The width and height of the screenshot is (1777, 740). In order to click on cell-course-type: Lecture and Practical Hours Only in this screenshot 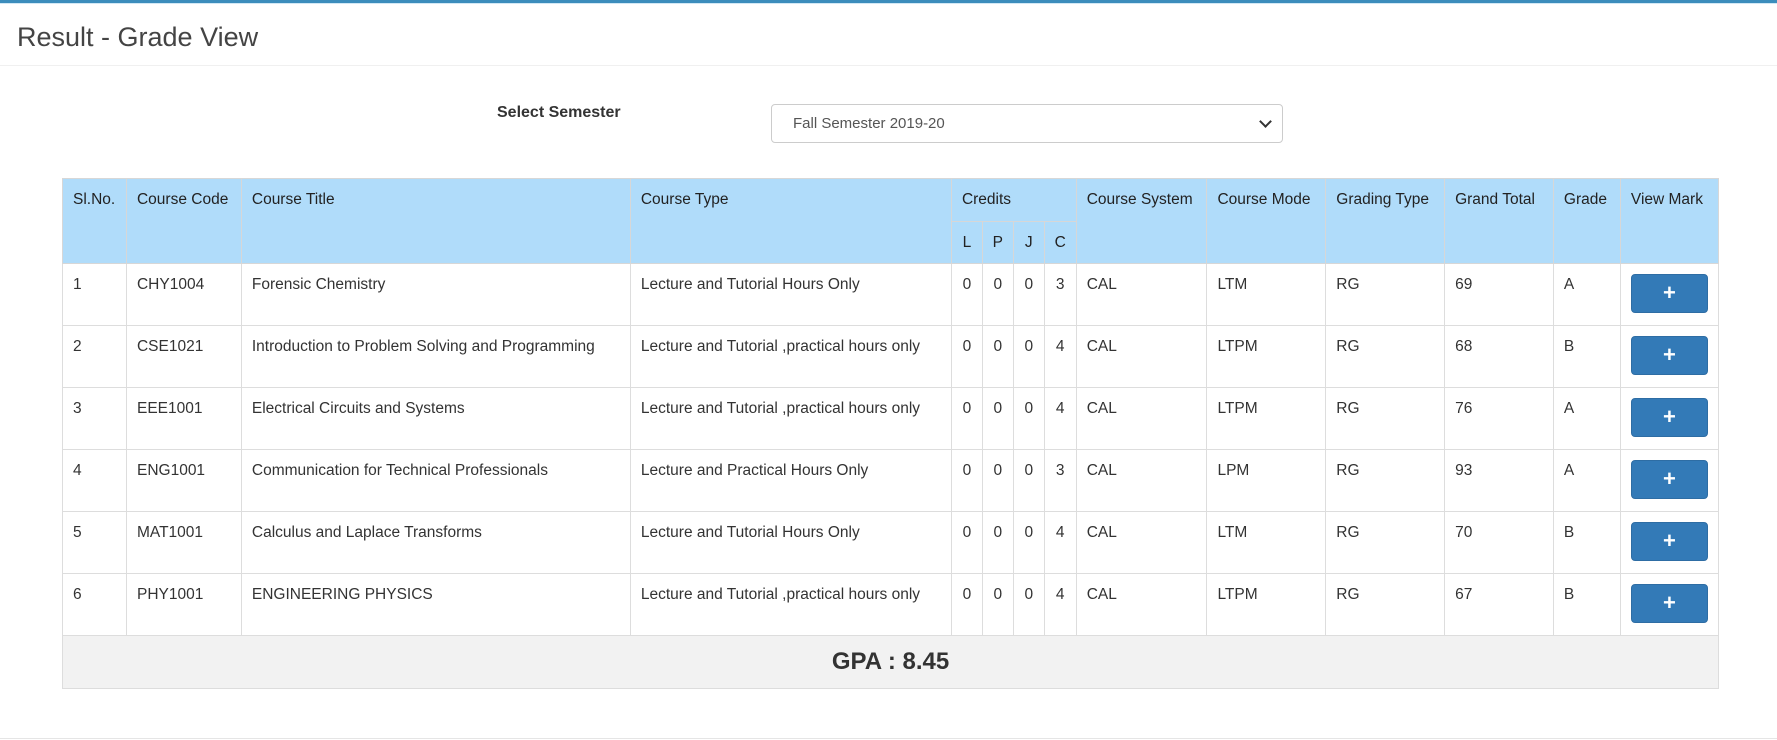, I will do `click(790, 480)`.